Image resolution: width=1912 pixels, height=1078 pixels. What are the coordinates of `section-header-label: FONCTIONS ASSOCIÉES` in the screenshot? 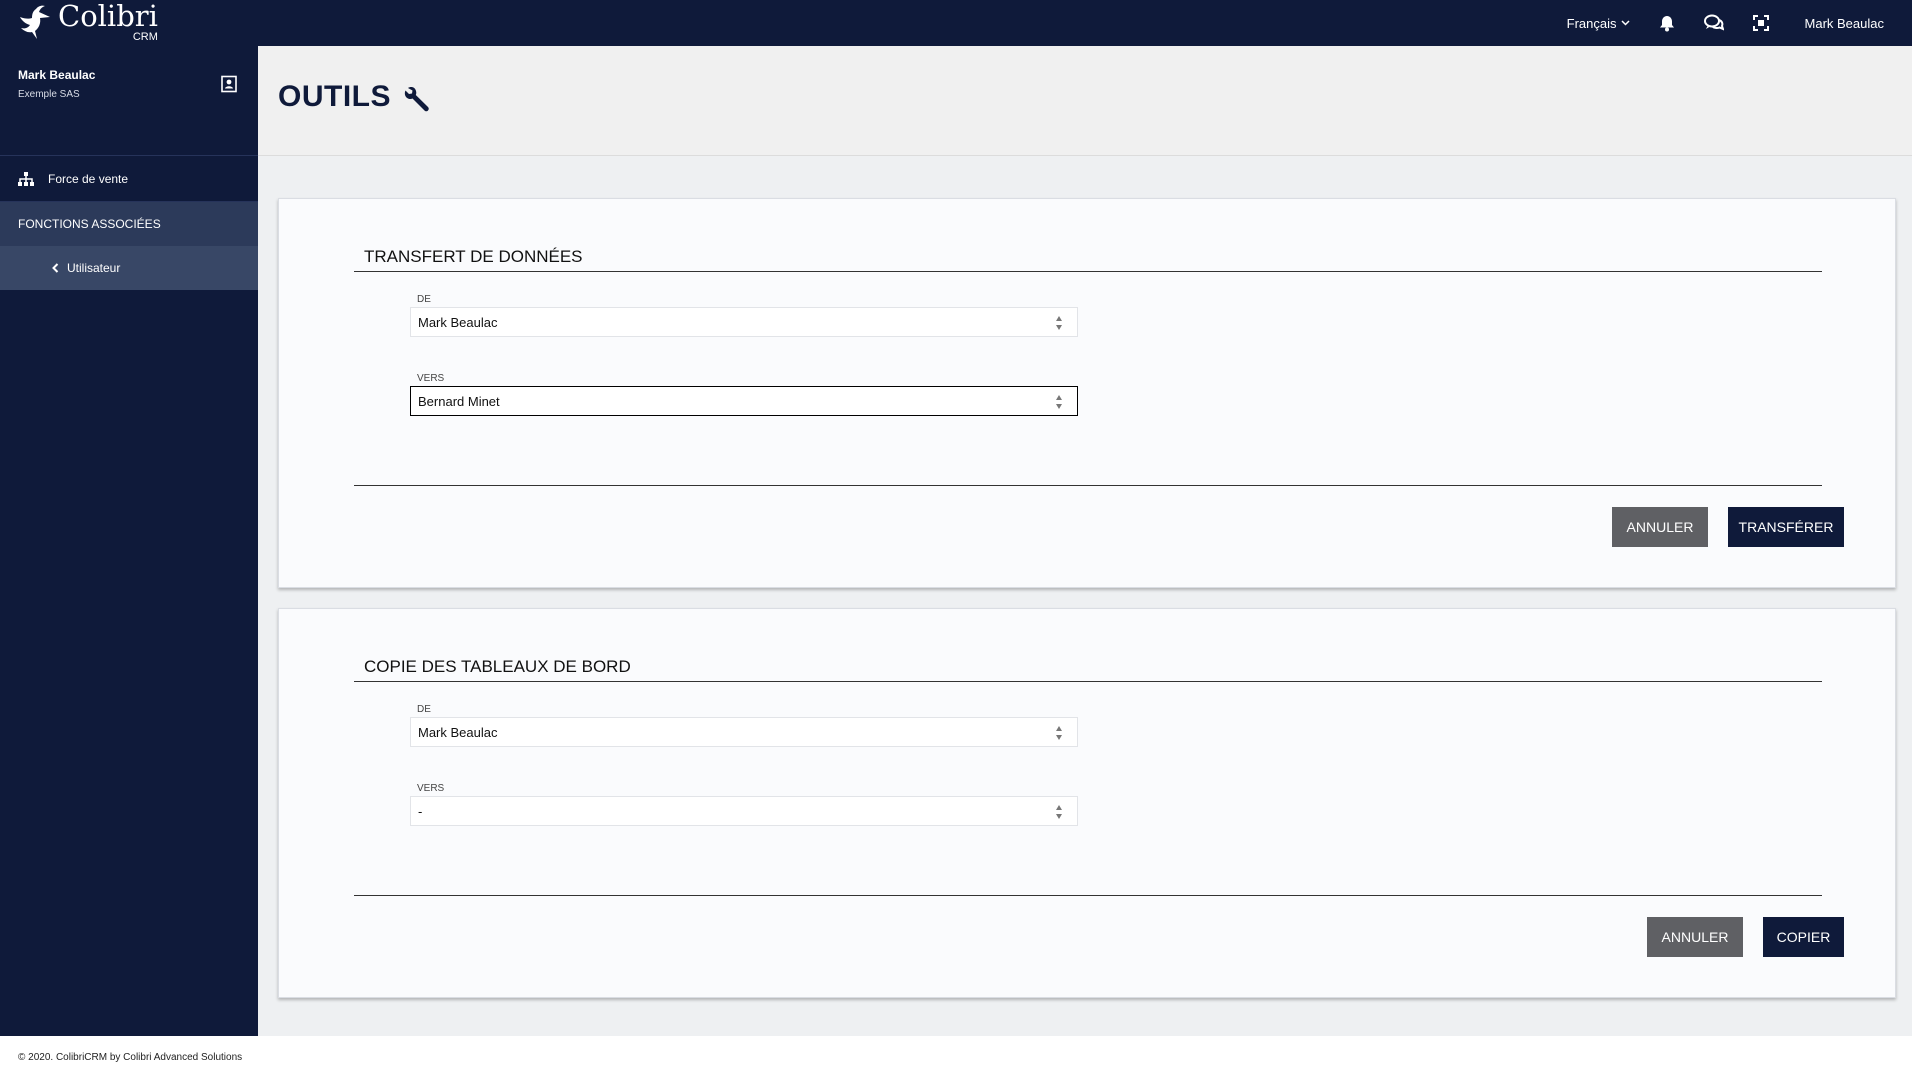 It's located at (89, 224).